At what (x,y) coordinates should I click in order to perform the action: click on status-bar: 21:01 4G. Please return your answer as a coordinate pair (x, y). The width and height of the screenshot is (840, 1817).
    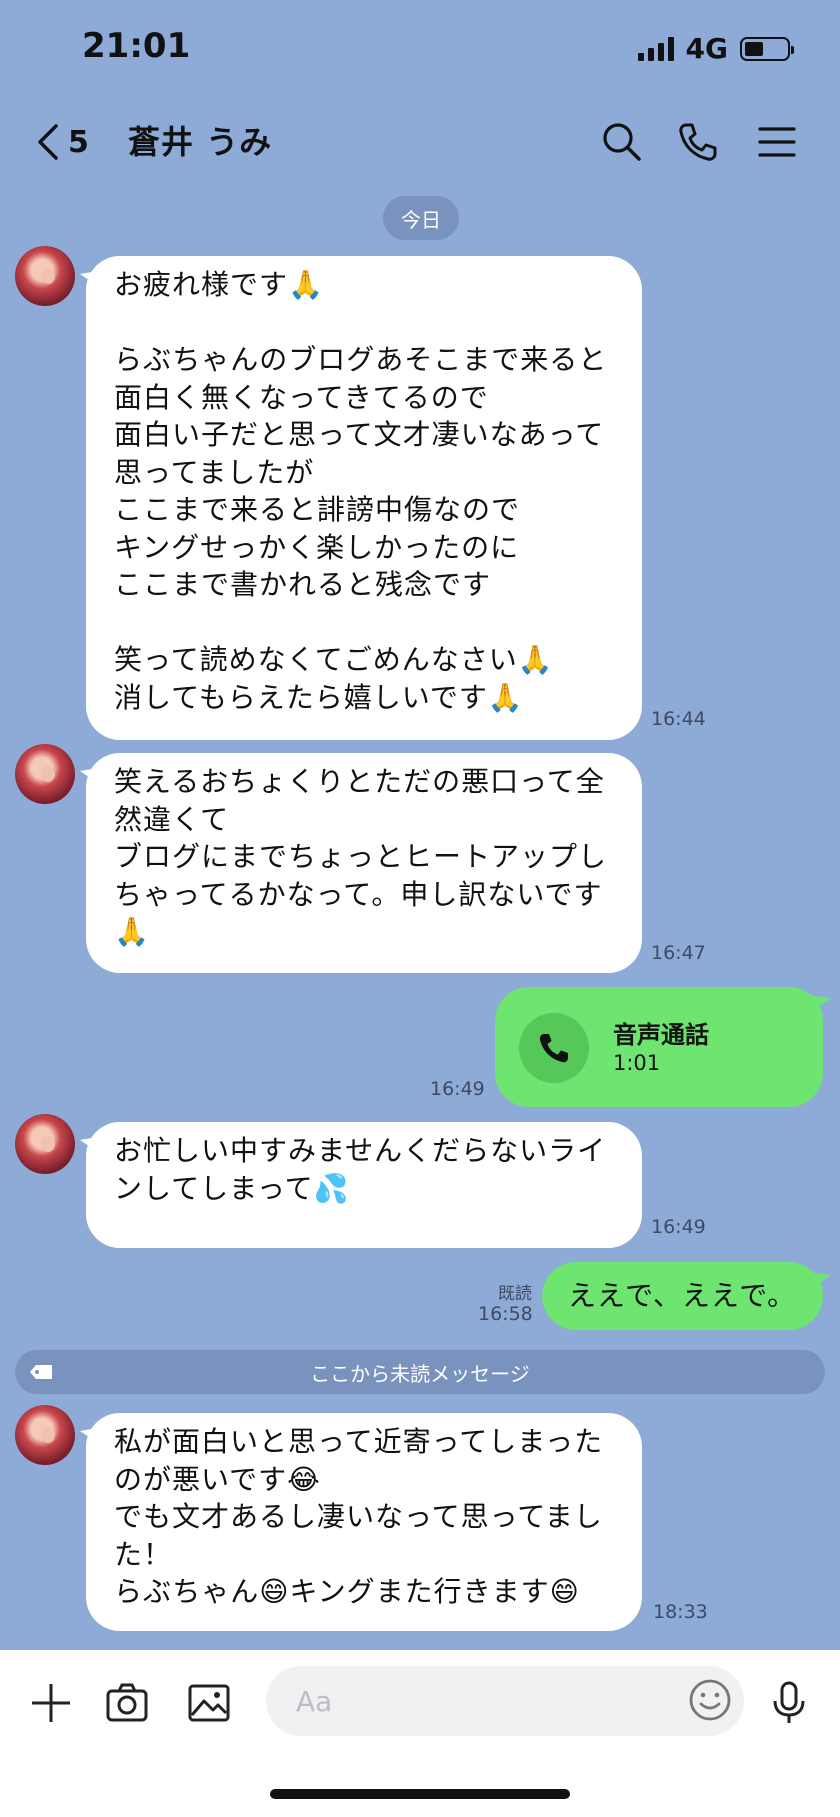
    Looking at the image, I should click on (420, 48).